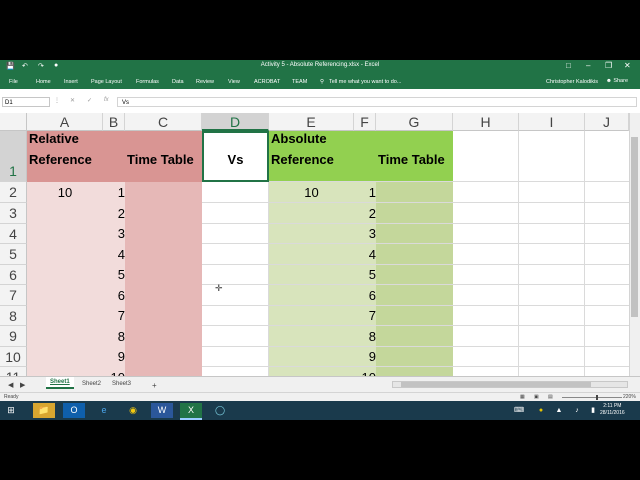 The image size is (640, 480). What do you see at coordinates (592, 397) in the screenshot?
I see `zoom-slider` at bounding box center [592, 397].